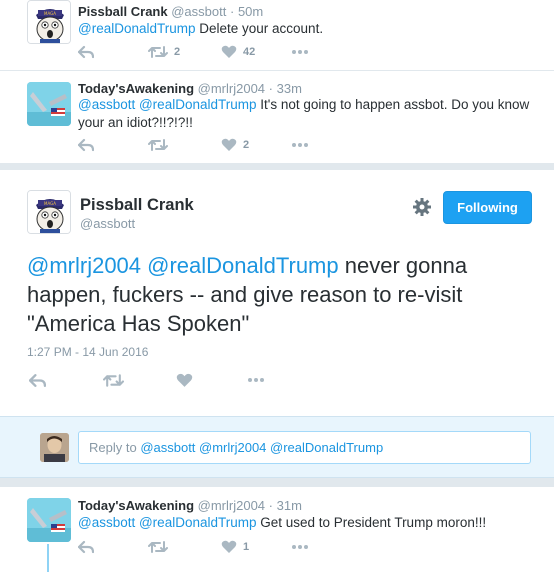 This screenshot has width=554, height=572. I want to click on tweet-time: 31m, so click(289, 505).